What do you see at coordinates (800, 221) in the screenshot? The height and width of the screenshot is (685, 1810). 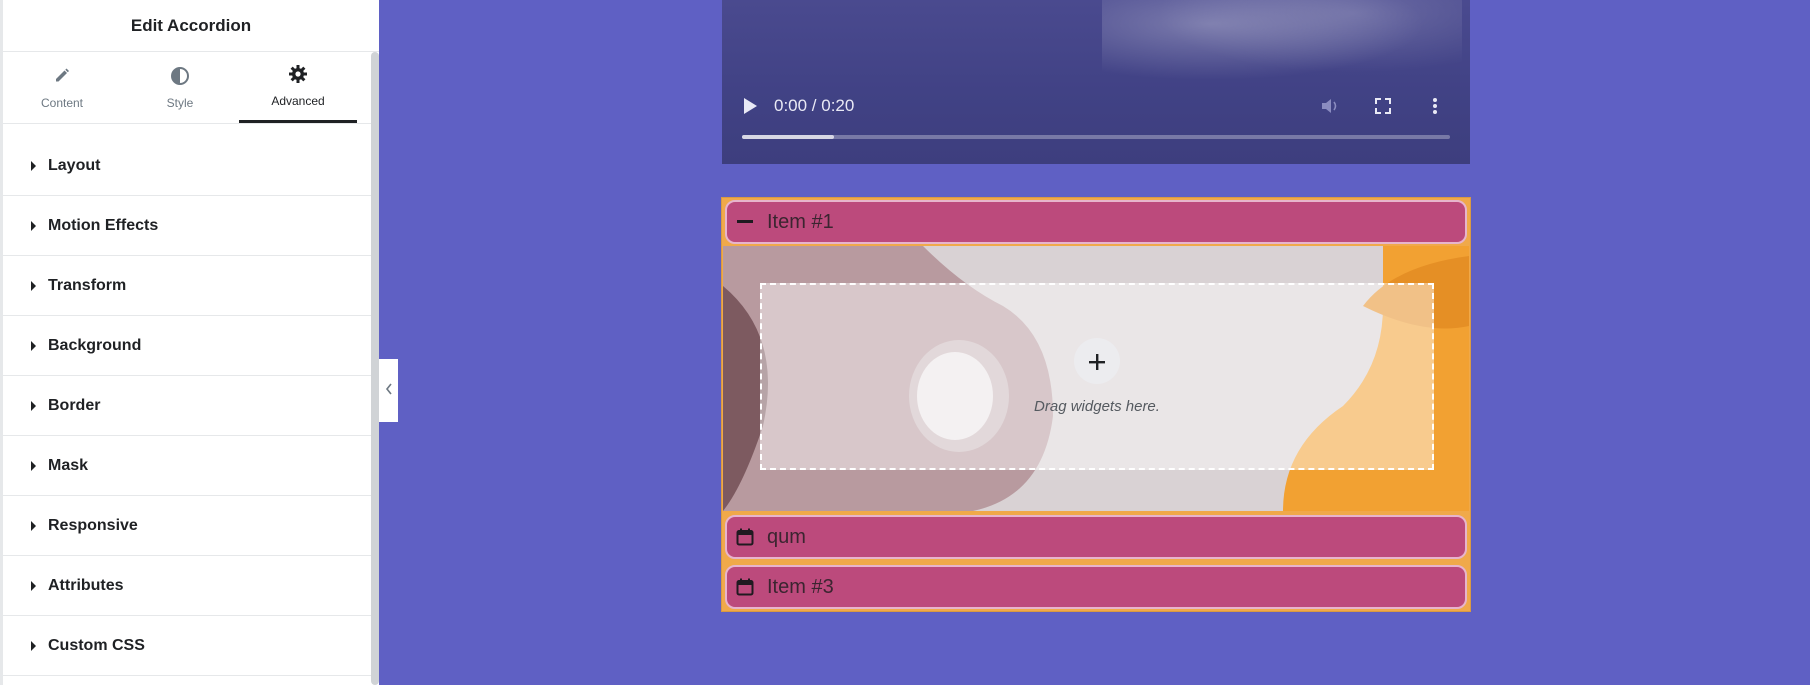 I see `accordion-item-title: Item #1` at bounding box center [800, 221].